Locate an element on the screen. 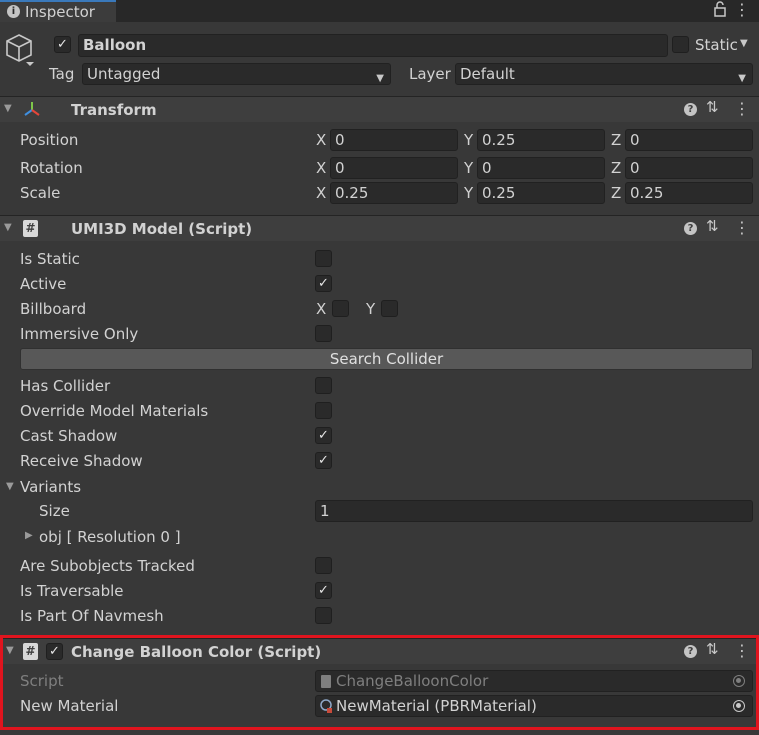 The image size is (759, 735). info-icon: i is located at coordinates (13, 11).